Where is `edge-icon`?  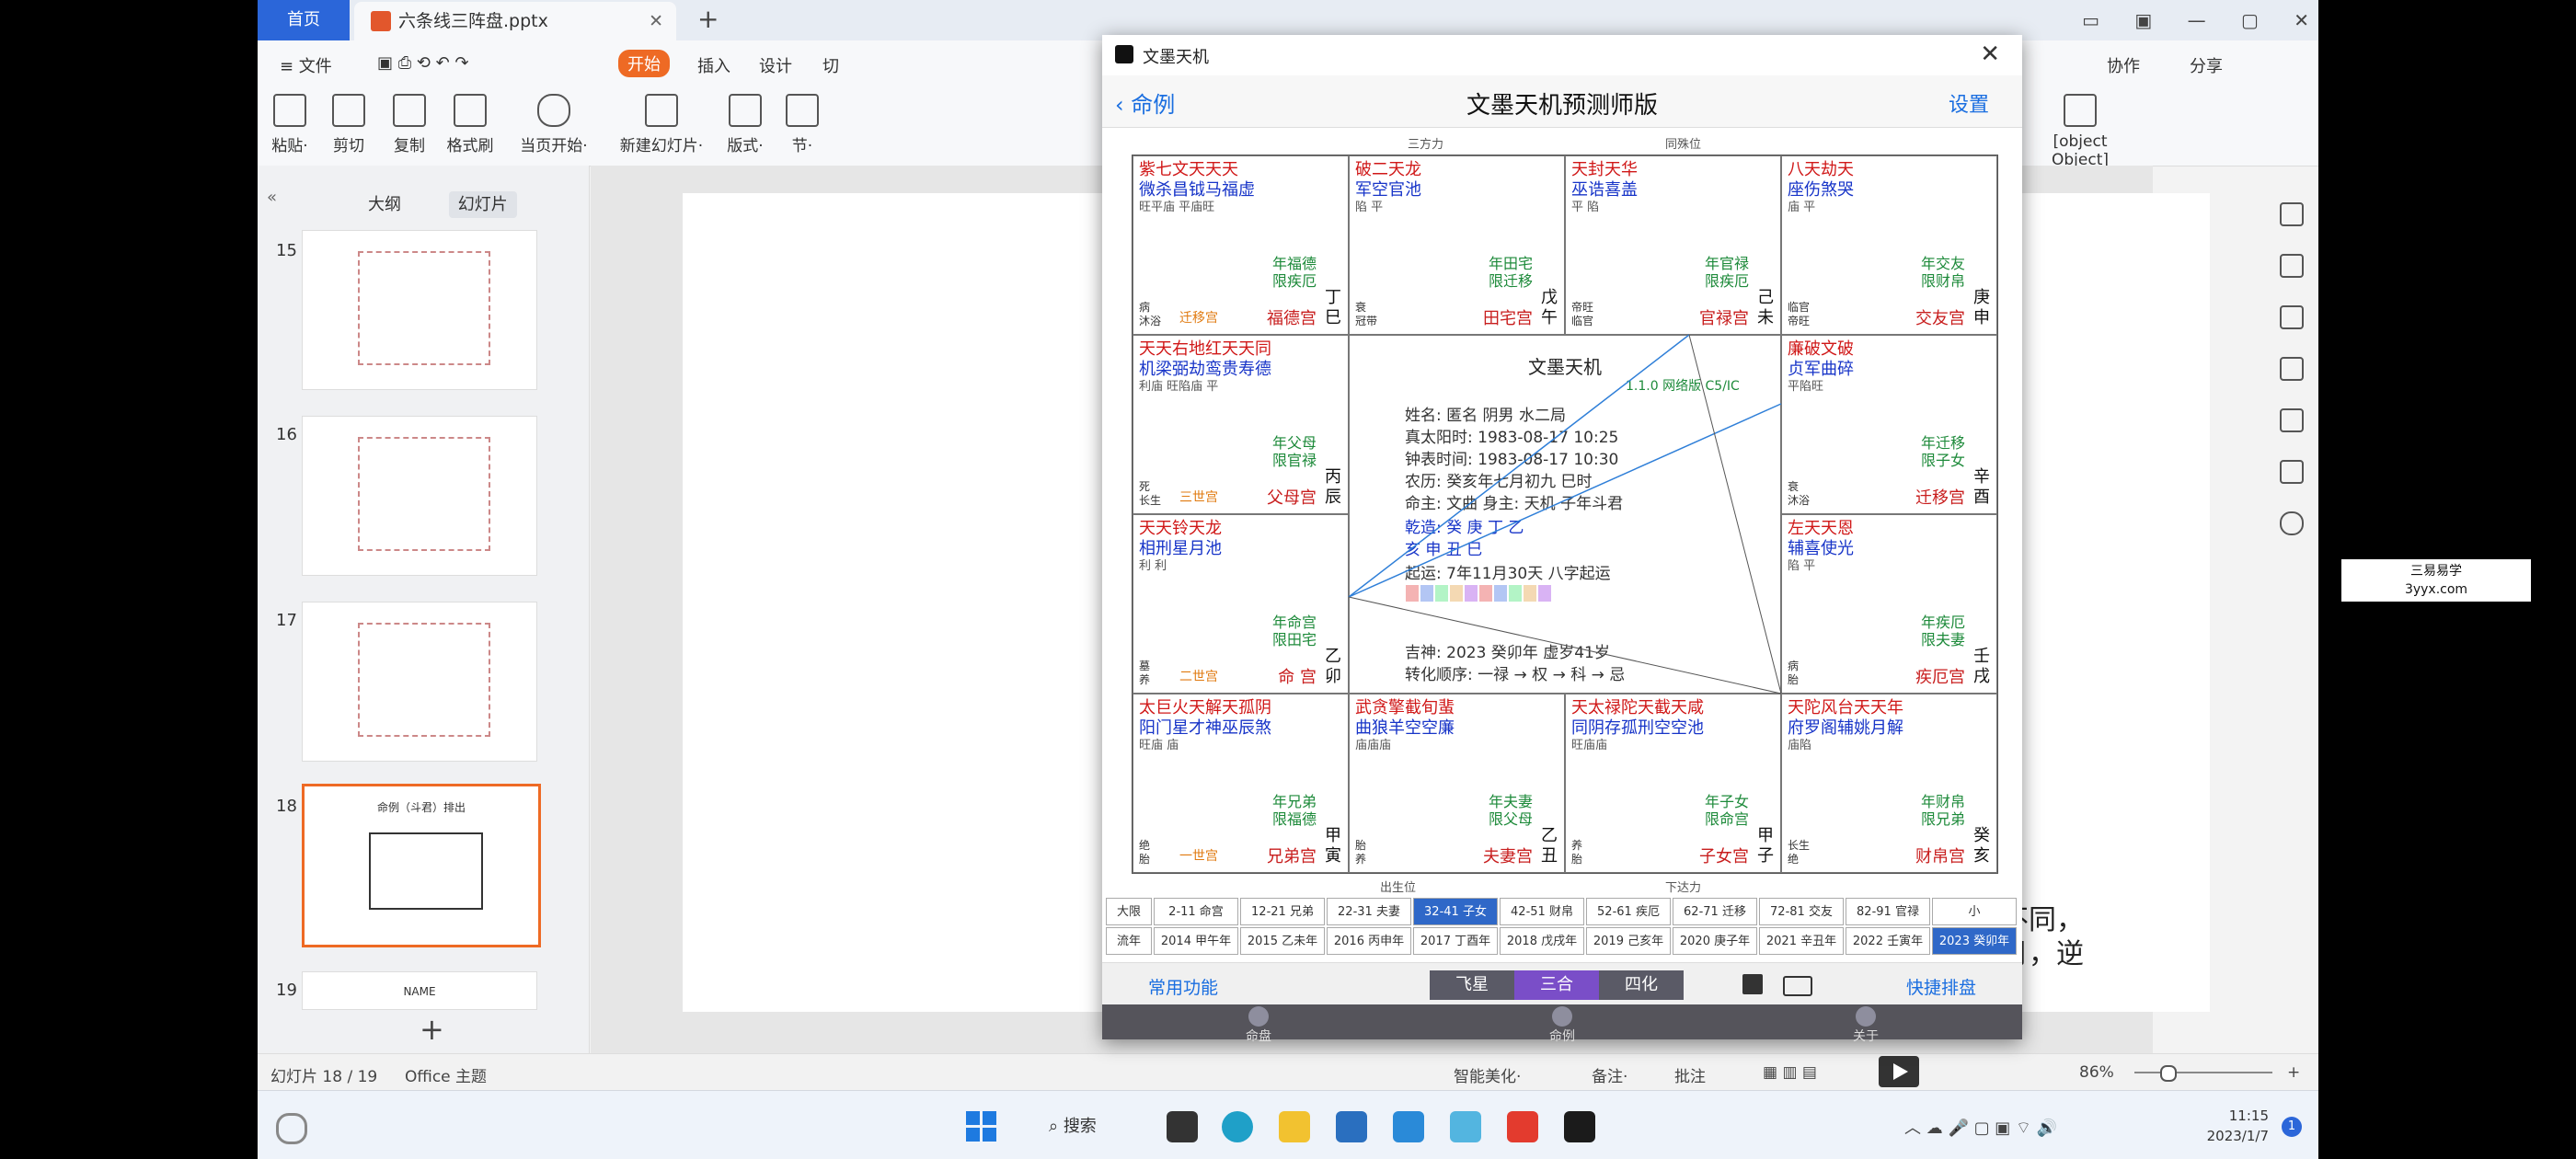 edge-icon is located at coordinates (1237, 1126).